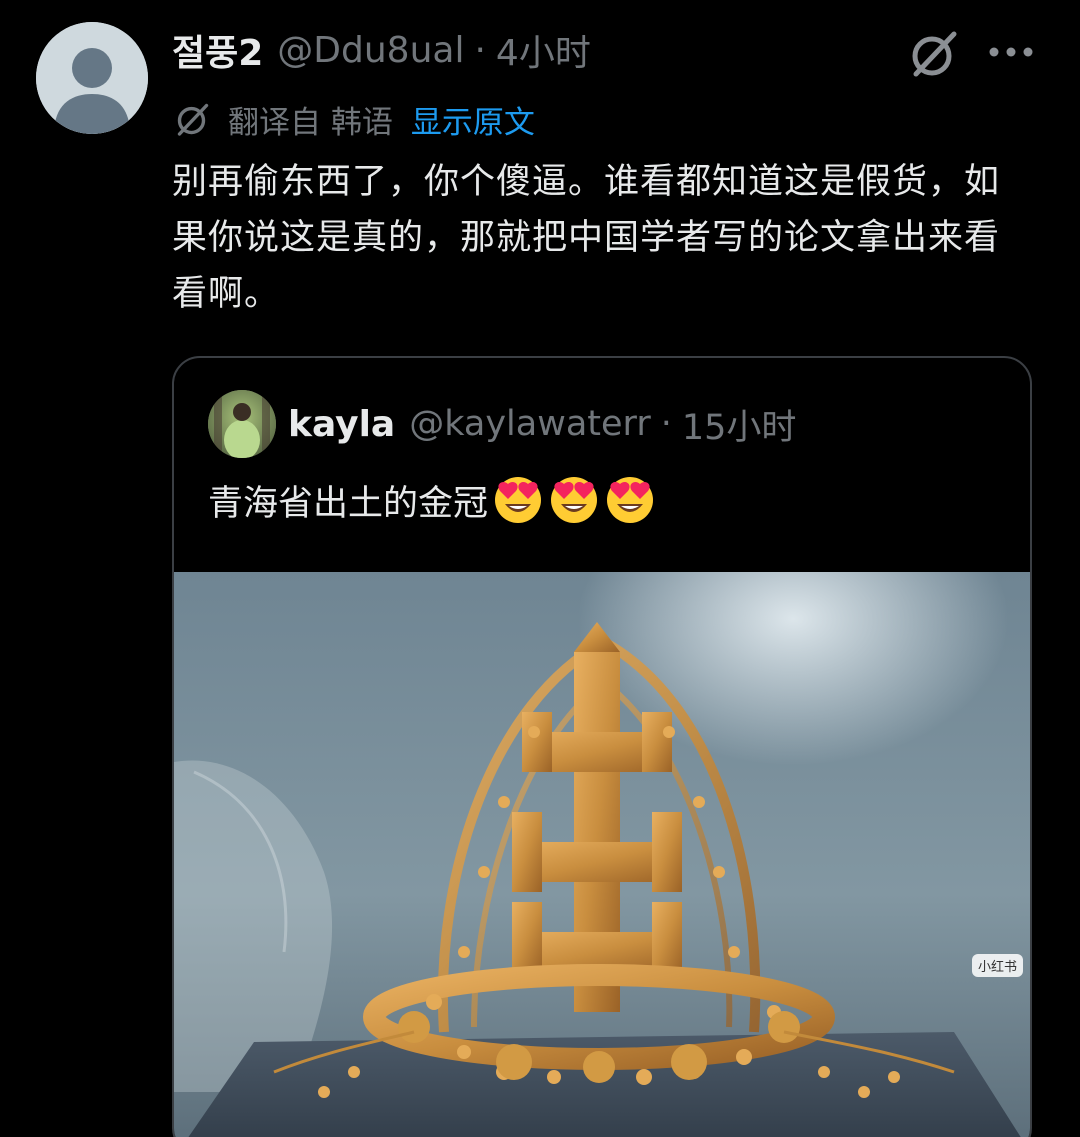 The image size is (1080, 1137). I want to click on quoted-text-row: 青海省出土的金冠, so click(432, 500).